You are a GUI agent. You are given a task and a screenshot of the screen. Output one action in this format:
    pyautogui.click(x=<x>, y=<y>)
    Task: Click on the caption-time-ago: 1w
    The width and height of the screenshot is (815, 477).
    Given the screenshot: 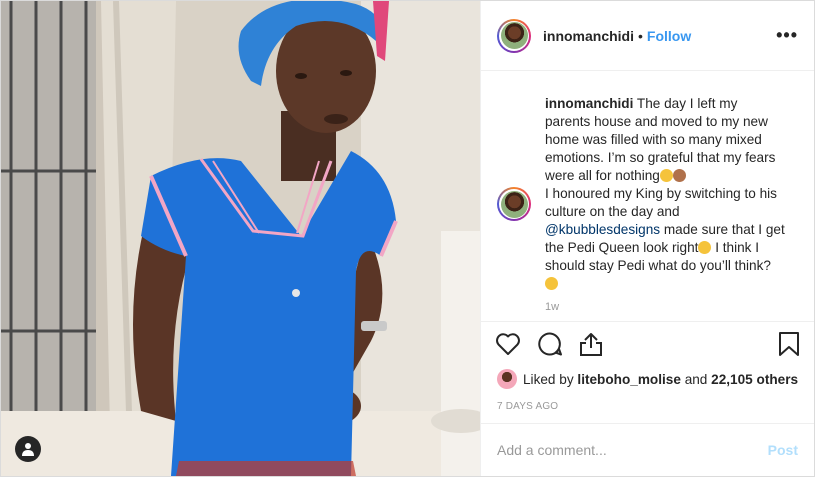 What is the action you would take?
    pyautogui.click(x=671, y=307)
    